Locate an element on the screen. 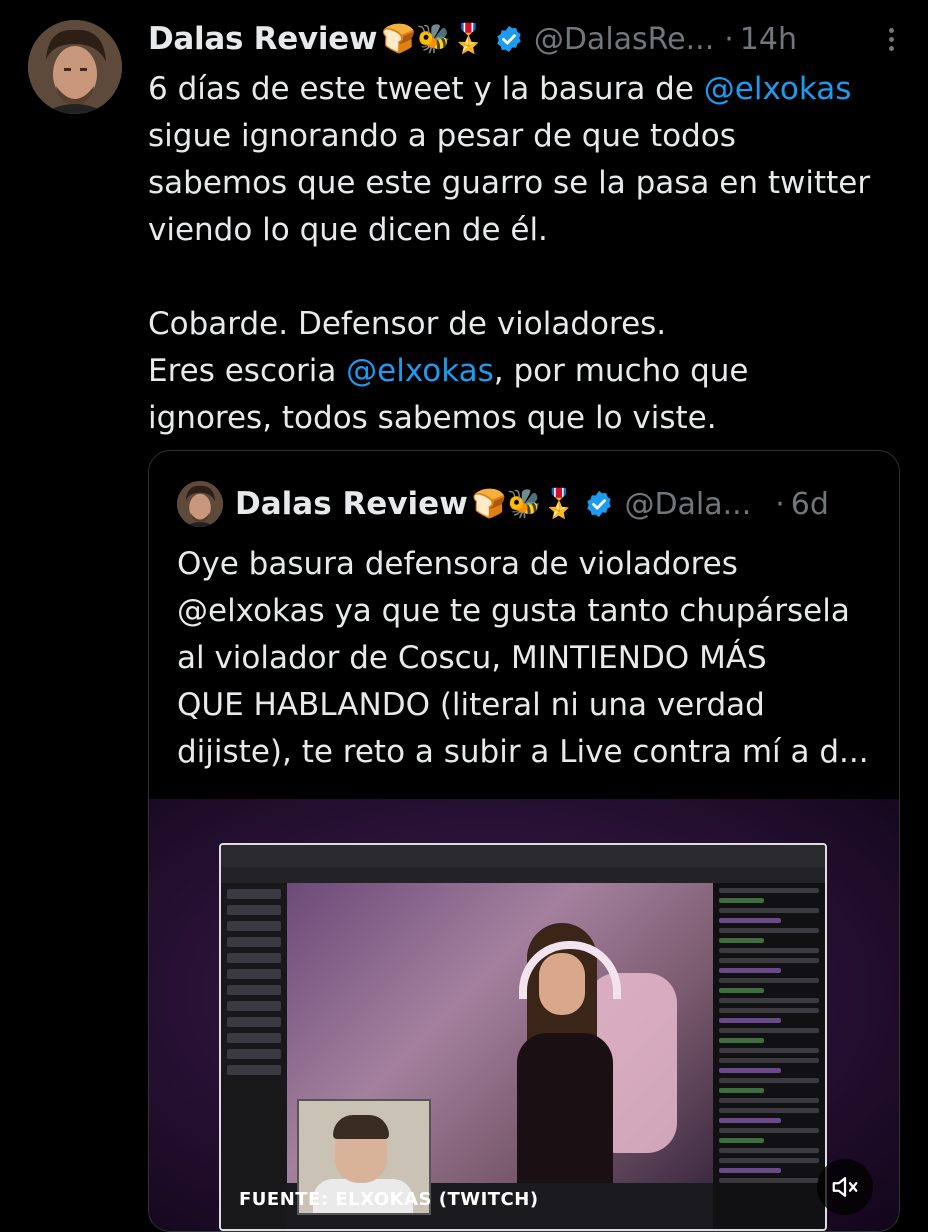  quoted-author-avatar is located at coordinates (200, 504).